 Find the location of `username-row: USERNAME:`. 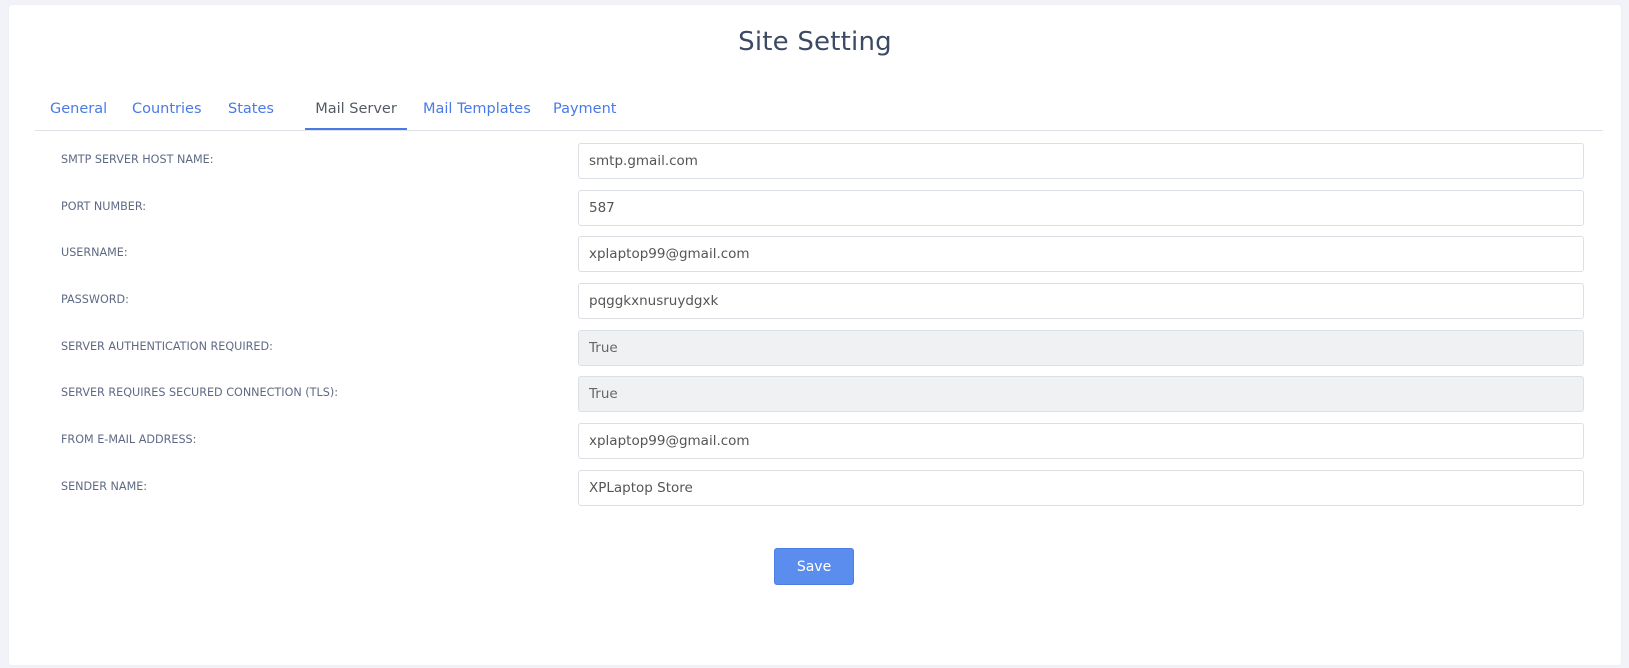

username-row: USERNAME: is located at coordinates (819, 255).